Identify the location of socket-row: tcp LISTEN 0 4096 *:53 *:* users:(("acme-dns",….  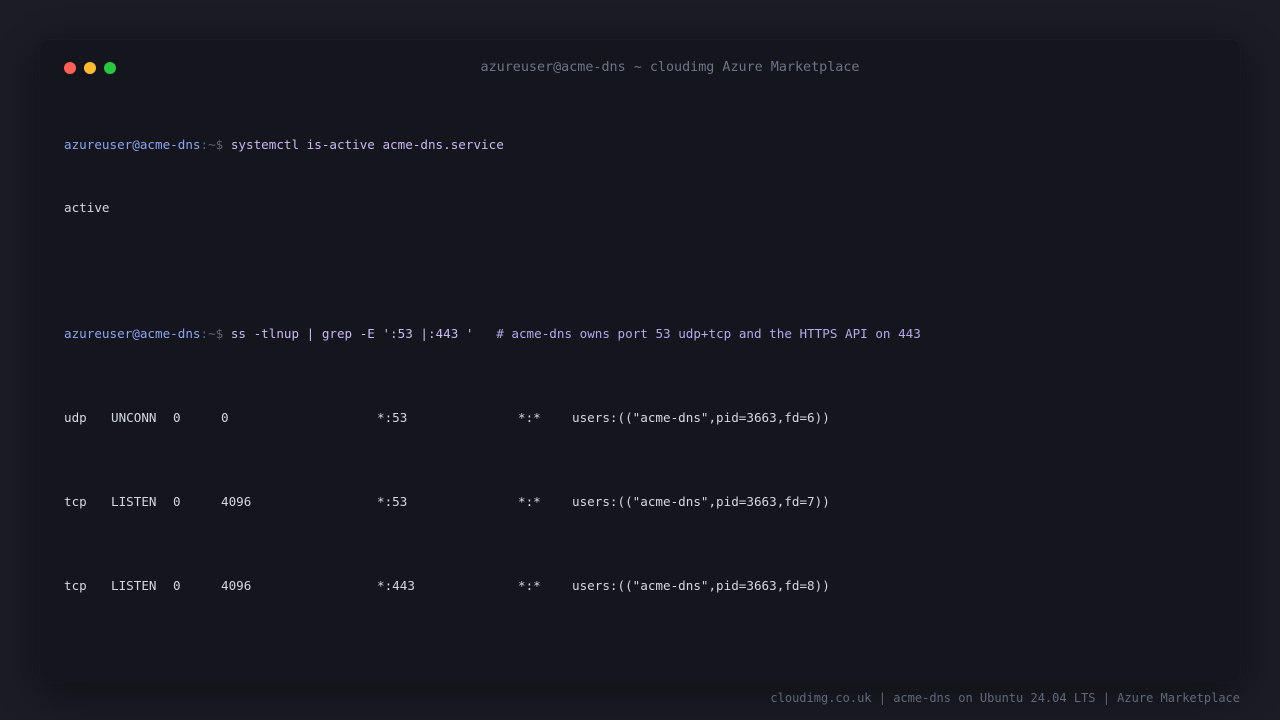
(644, 501).